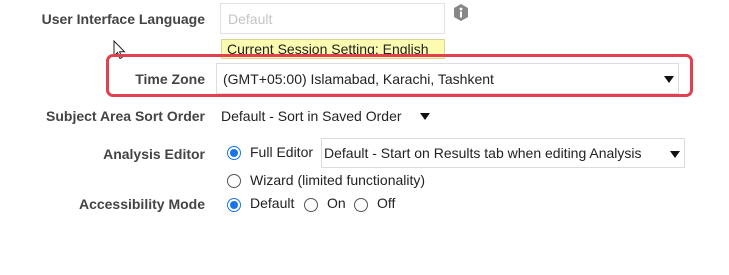 The height and width of the screenshot is (275, 729). I want to click on full-editor-label: Full Editor, so click(282, 152).